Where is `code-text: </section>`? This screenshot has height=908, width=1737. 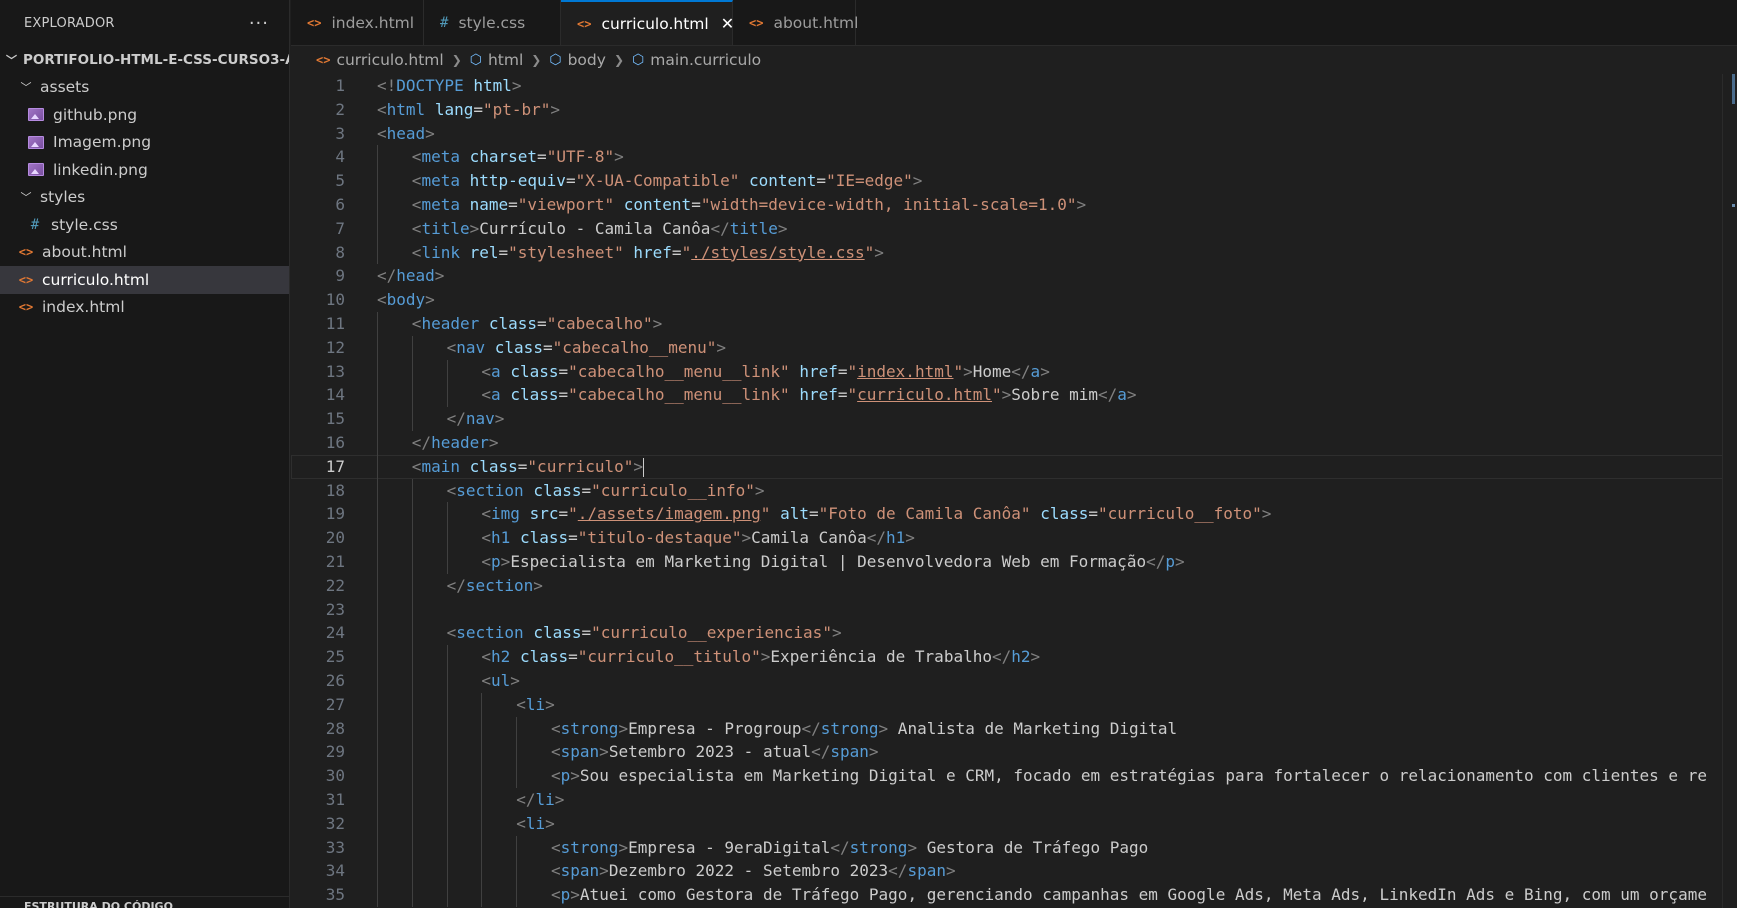 code-text: </section> is located at coordinates (495, 586).